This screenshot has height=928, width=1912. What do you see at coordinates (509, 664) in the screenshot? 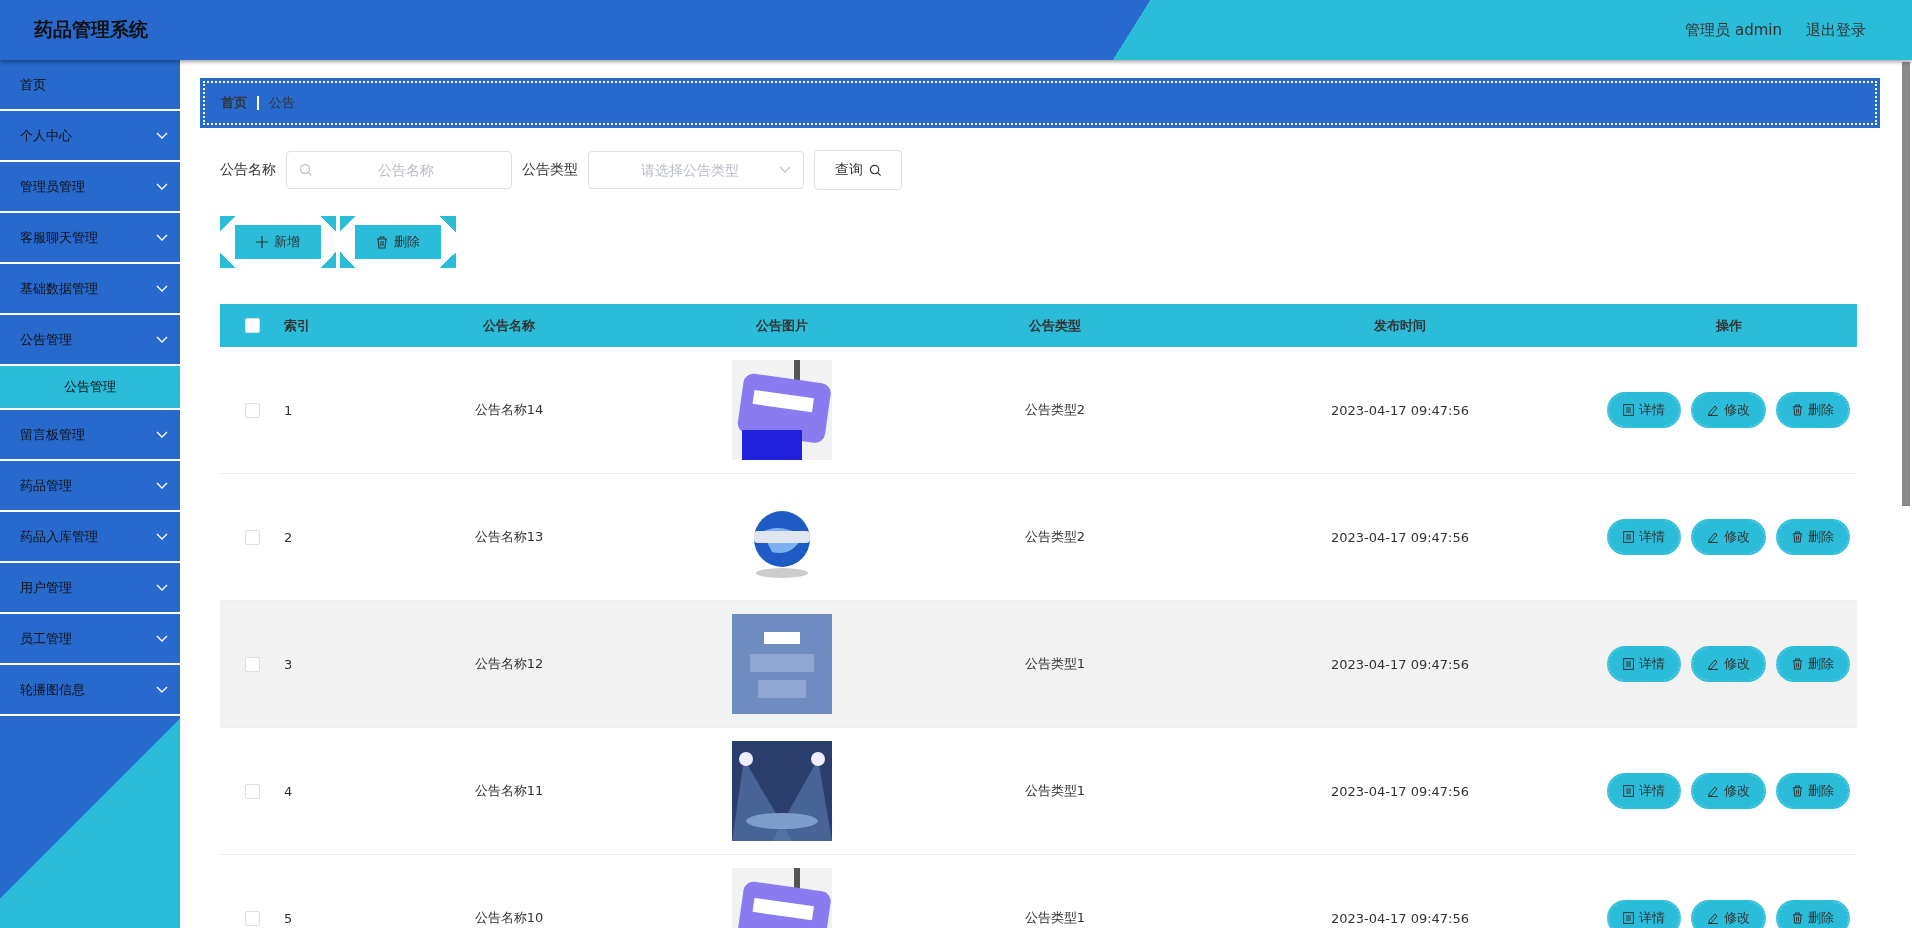
I see `table-cell: 公告名称12` at bounding box center [509, 664].